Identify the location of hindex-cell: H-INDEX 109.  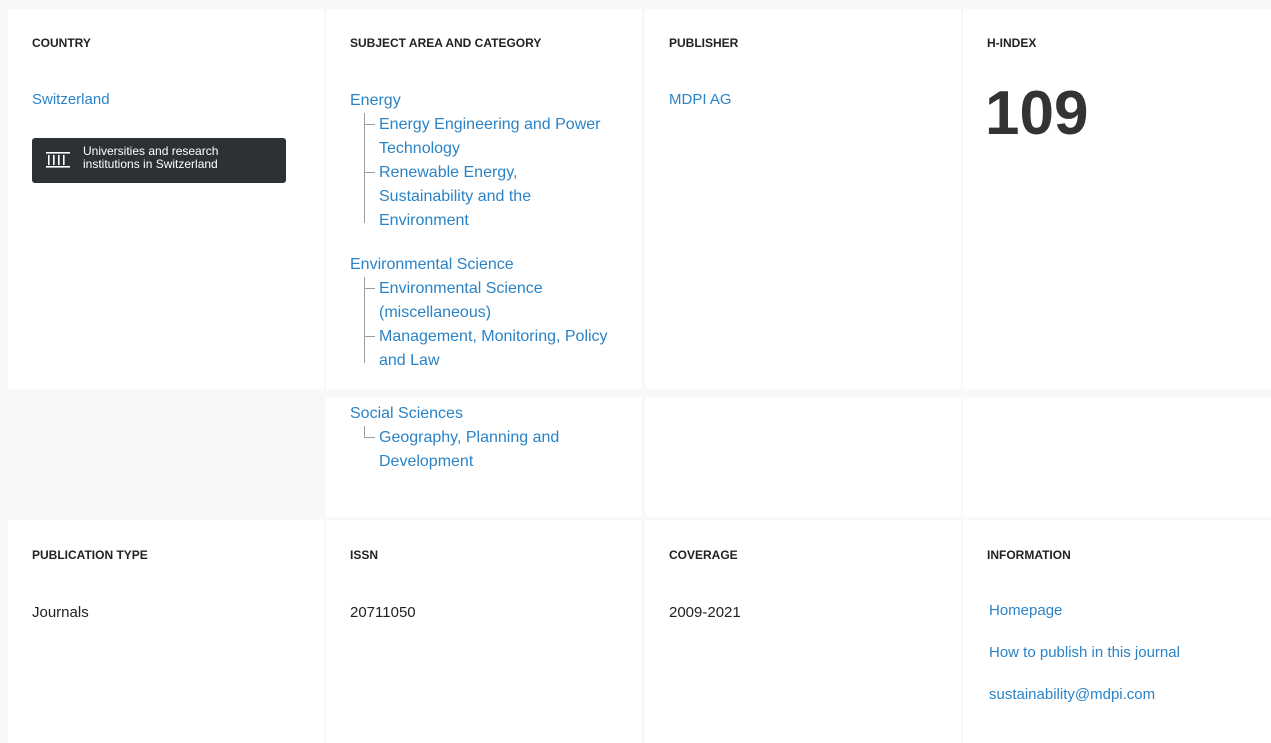
(1117, 199).